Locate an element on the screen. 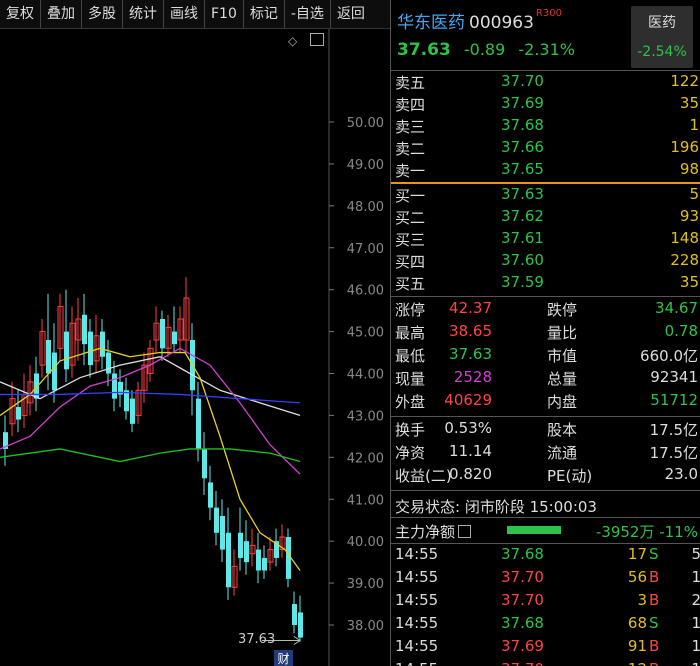  nav-label: 净资 is located at coordinates (410, 453).